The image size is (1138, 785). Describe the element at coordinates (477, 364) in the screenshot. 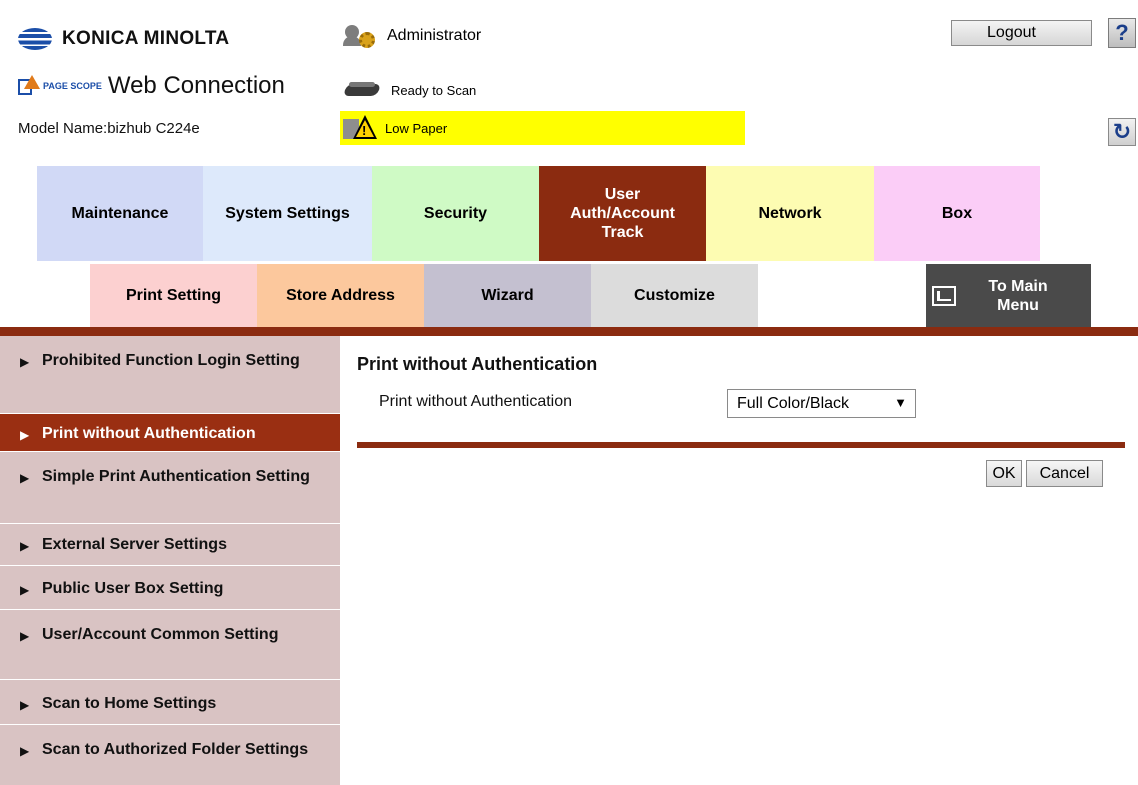

I see `page-title: Print without Authentication` at that location.